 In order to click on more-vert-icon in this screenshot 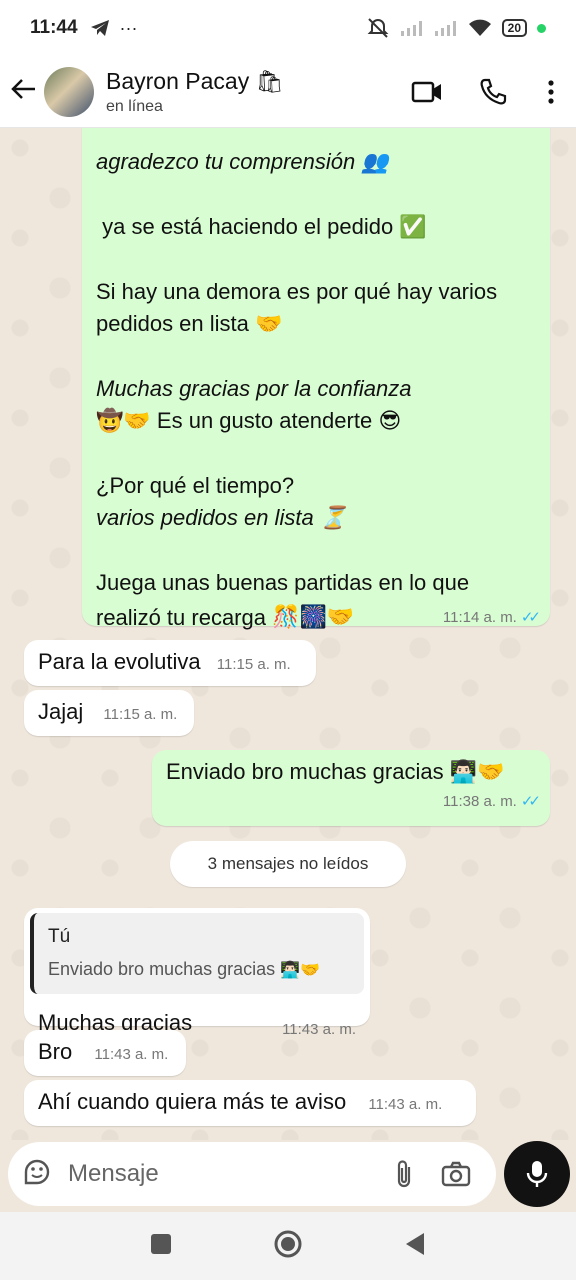, I will do `click(551, 91)`.